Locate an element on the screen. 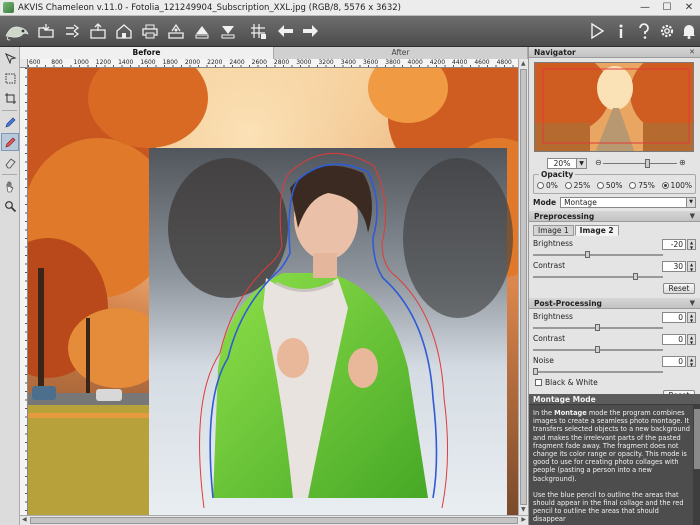 The width and height of the screenshot is (700, 525). zoom-slider: ⊖ ⊕ is located at coordinates (640, 163).